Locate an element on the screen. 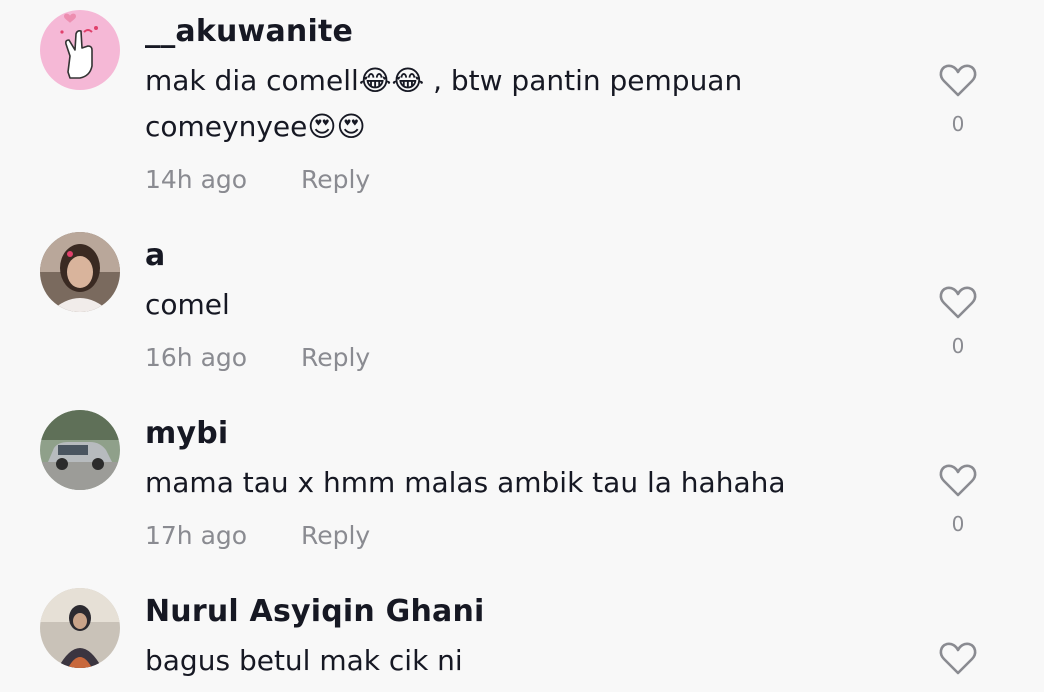 The width and height of the screenshot is (1044, 692). username: Nurul Asyiqin Ghani is located at coordinates (314, 611).